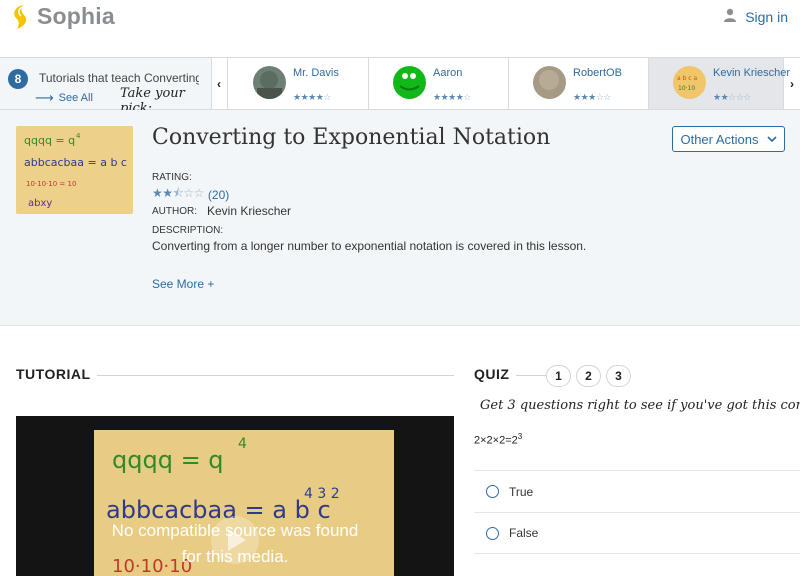  What do you see at coordinates (558, 376) in the screenshot?
I see `quiz-number-1: 1` at bounding box center [558, 376].